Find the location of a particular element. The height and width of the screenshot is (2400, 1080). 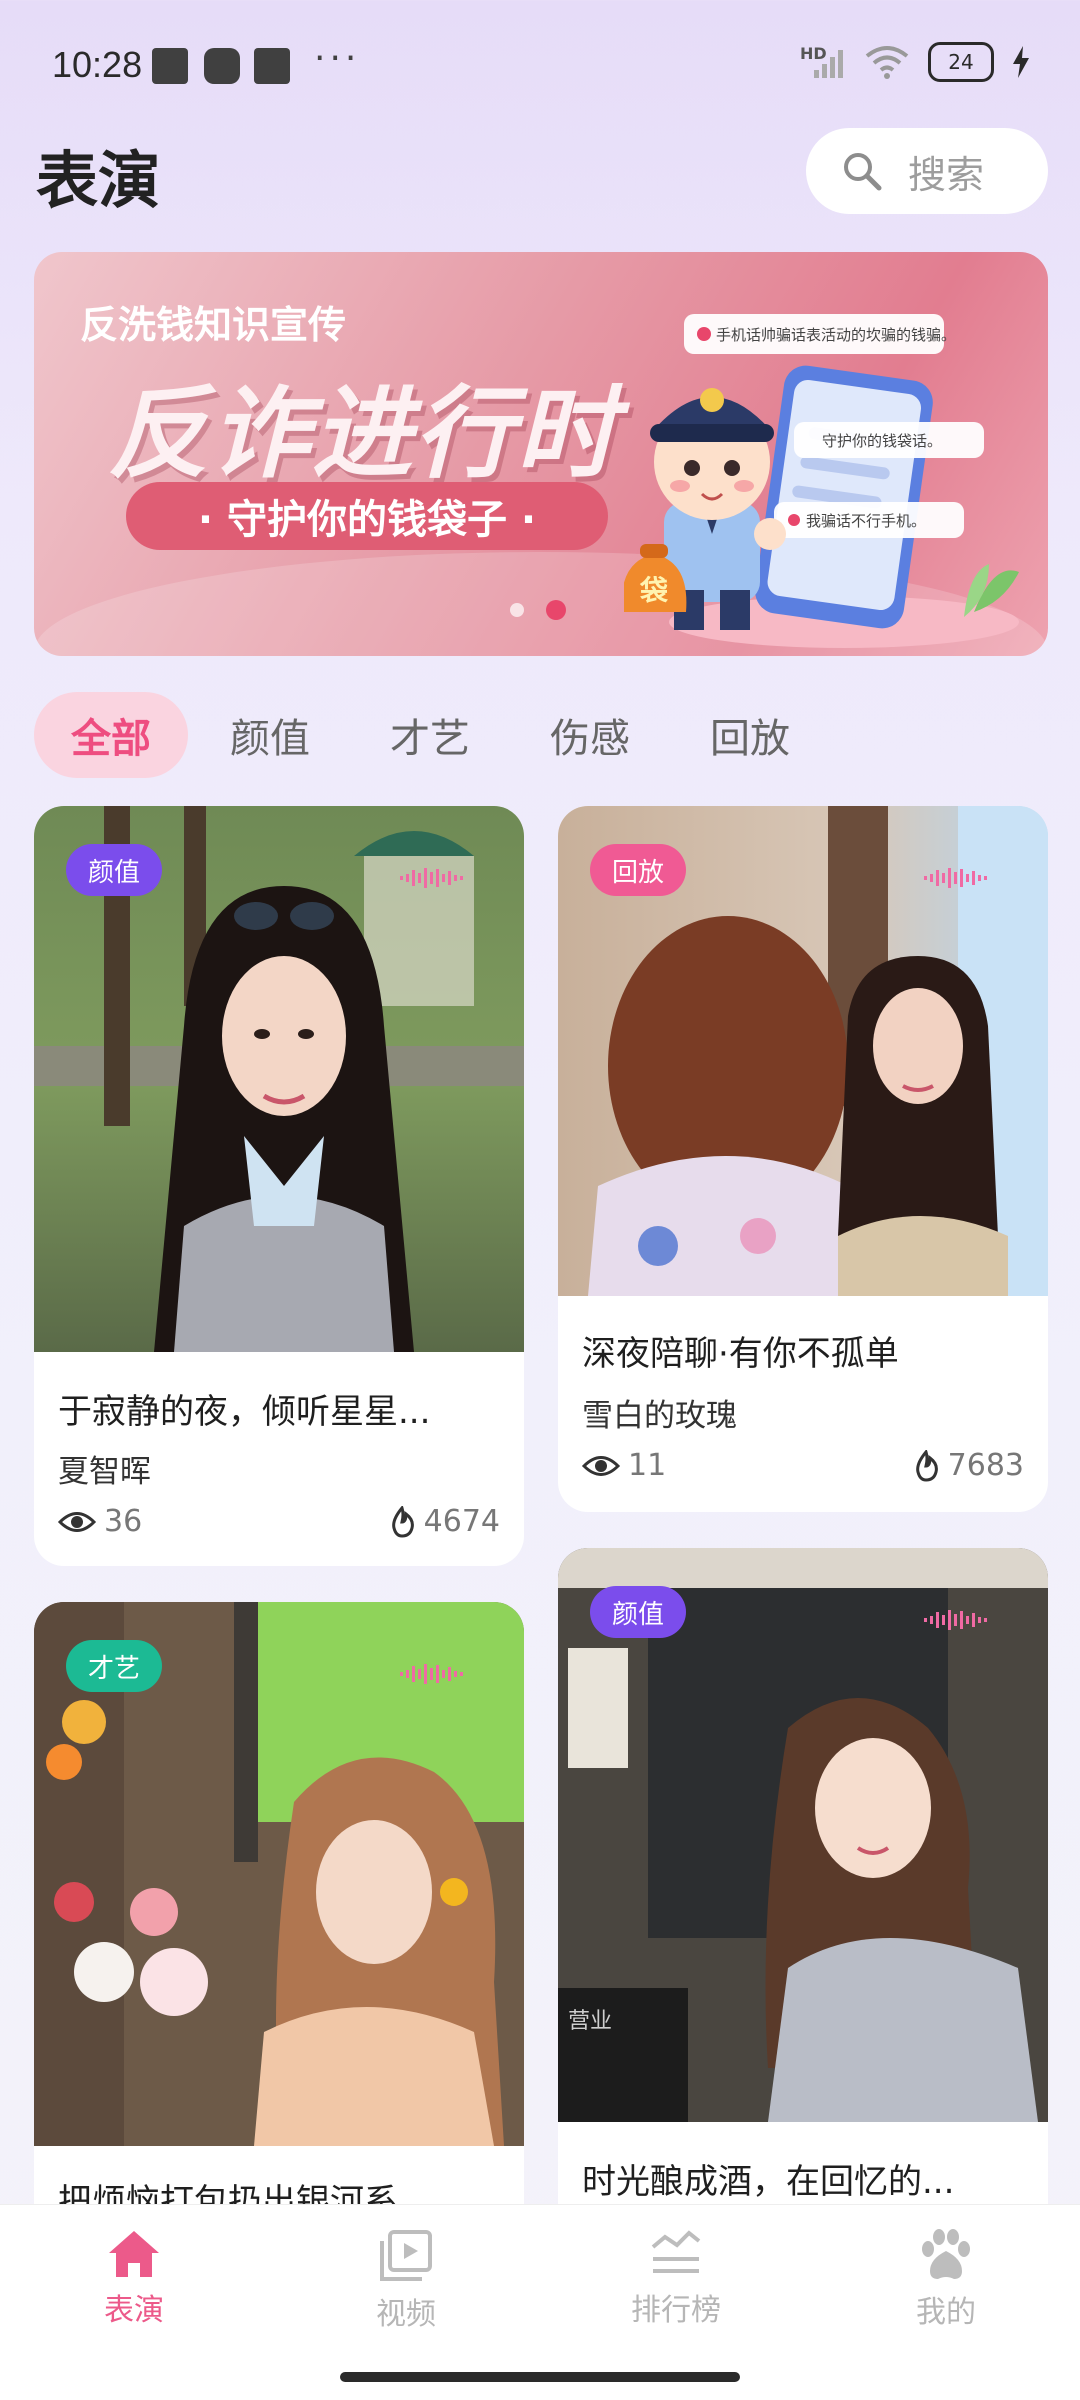

tab-looks: 颜值 is located at coordinates (270, 735).